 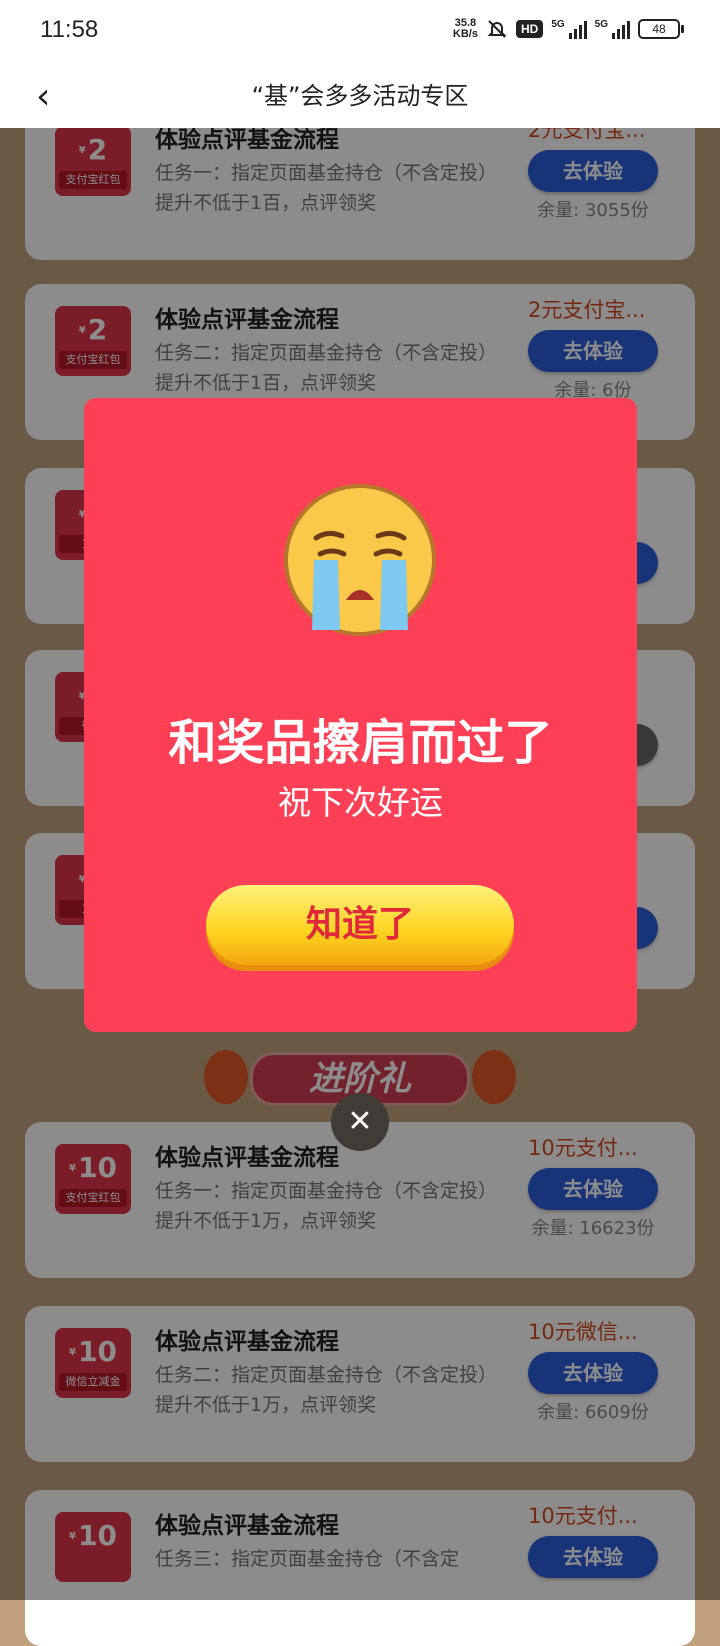 I want to click on status-time: 11:58, so click(x=69, y=29).